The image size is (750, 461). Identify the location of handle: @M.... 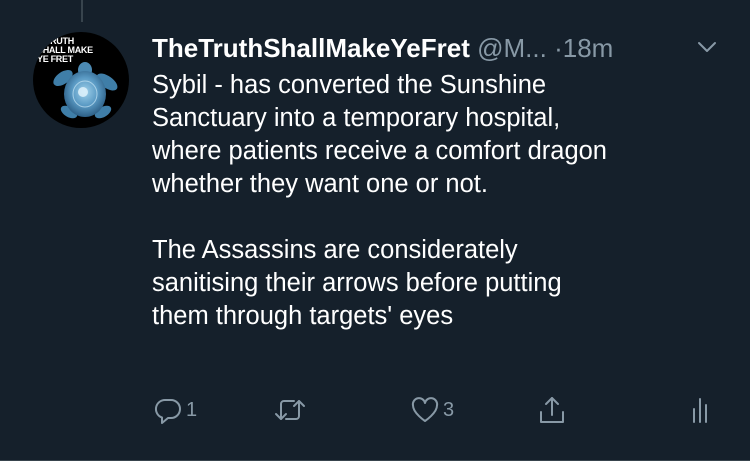
(512, 48).